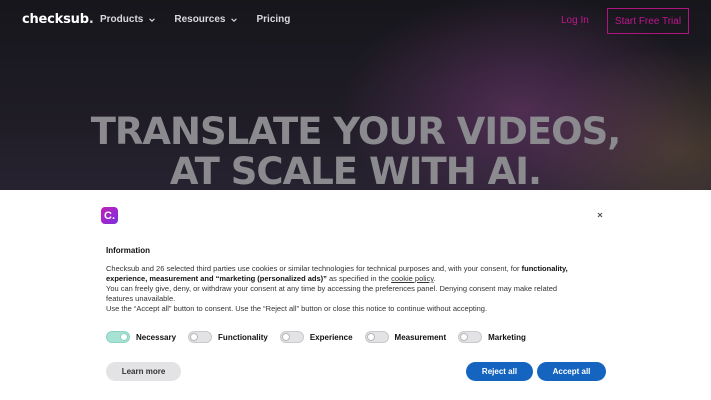 Image resolution: width=711 pixels, height=400 pixels. I want to click on toggle-label: Measurement, so click(420, 337).